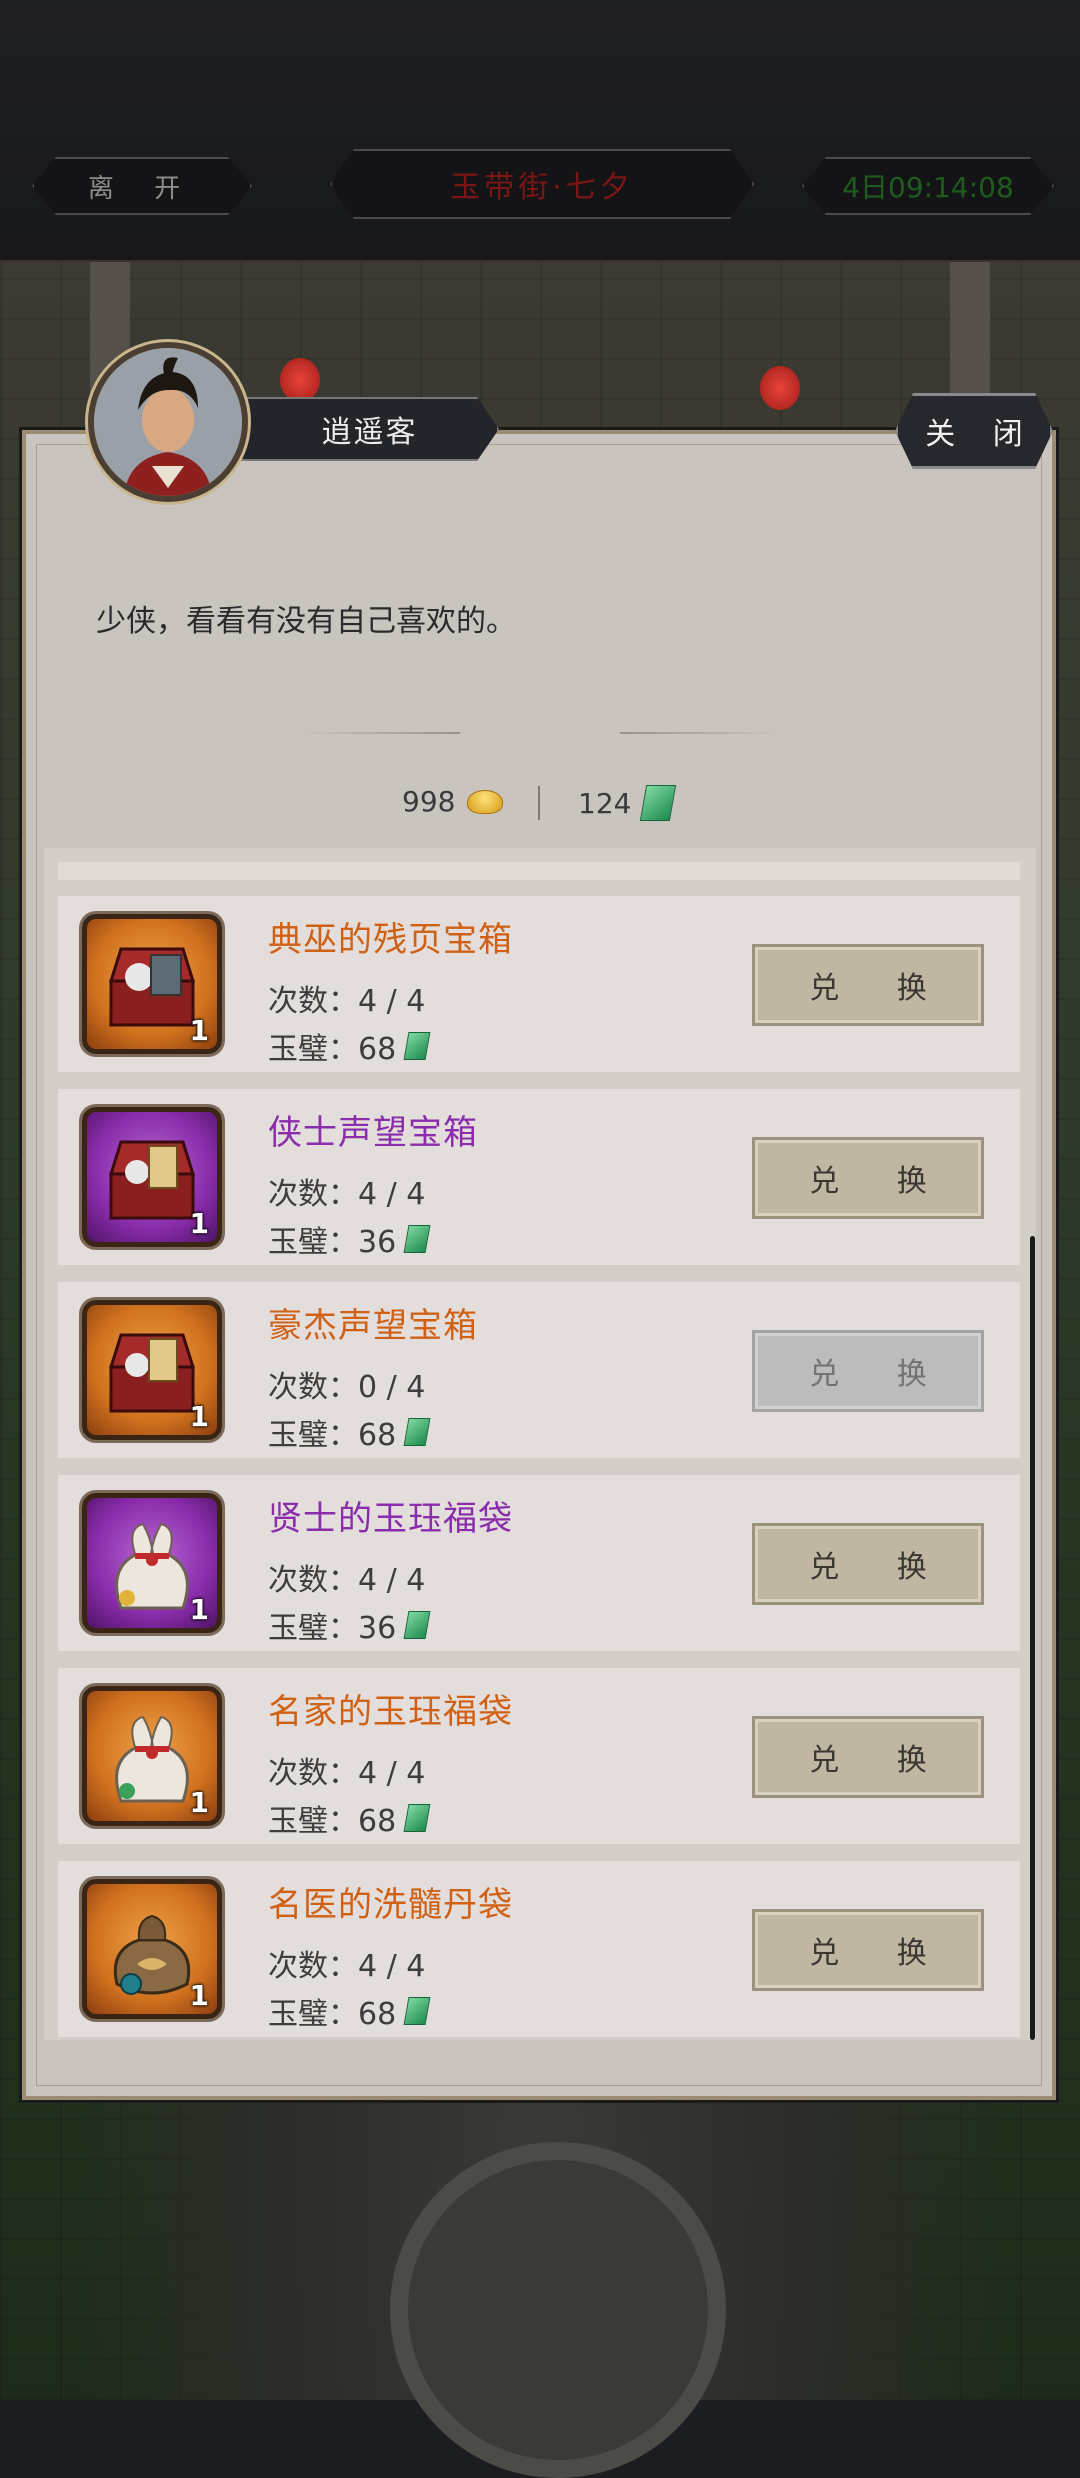  What do you see at coordinates (974, 431) in the screenshot?
I see `close-button: 关 闭` at bounding box center [974, 431].